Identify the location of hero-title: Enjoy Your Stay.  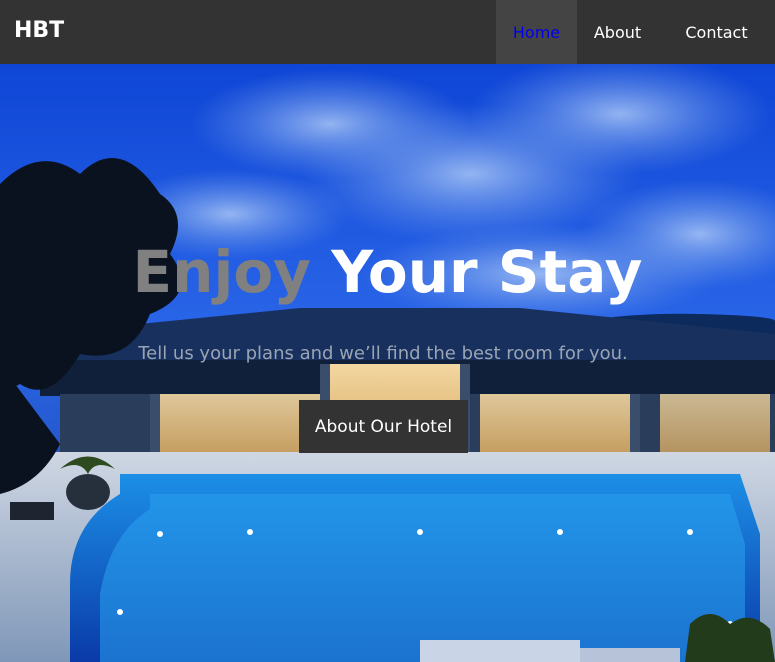
(387, 272).